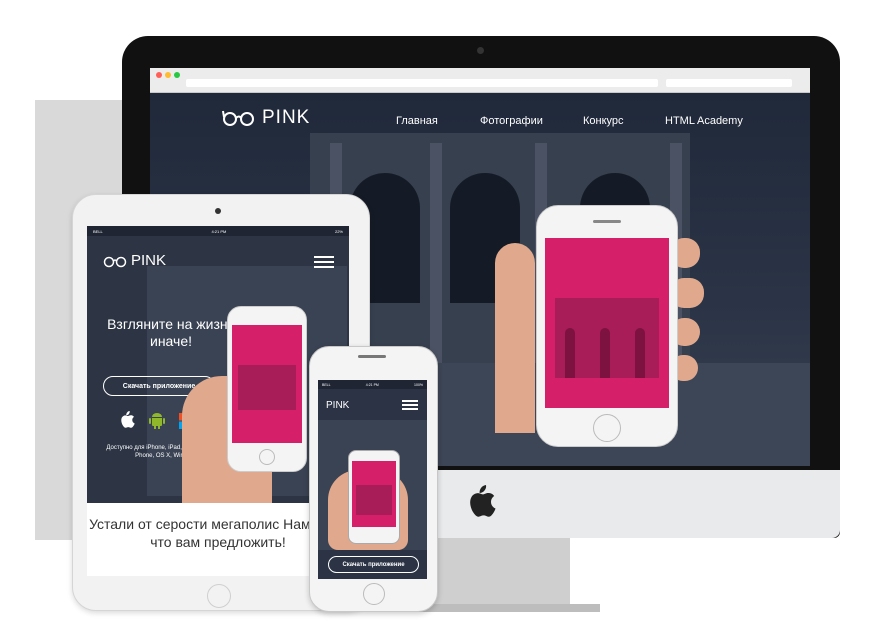 This screenshot has height=640, width=880. What do you see at coordinates (168, 75) in the screenshot?
I see `minimize-window-button` at bounding box center [168, 75].